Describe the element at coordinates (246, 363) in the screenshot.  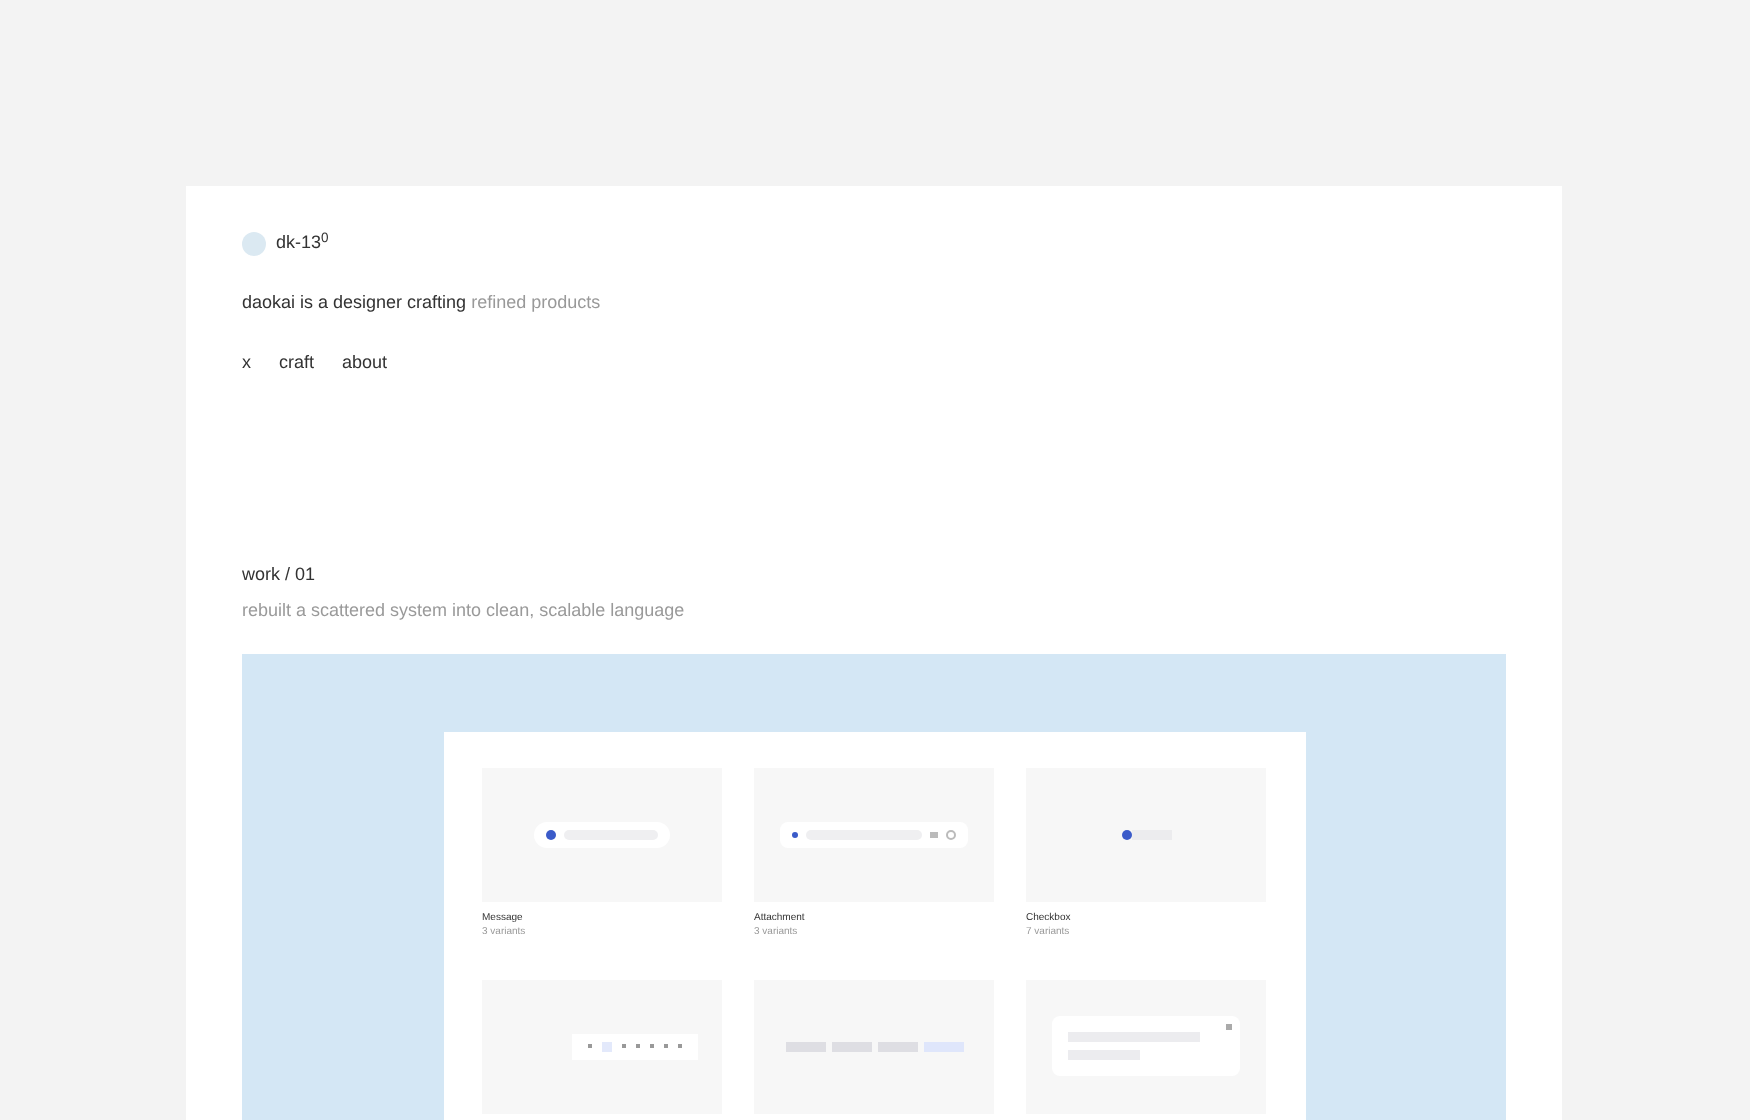
I see `nav-link: x` at that location.